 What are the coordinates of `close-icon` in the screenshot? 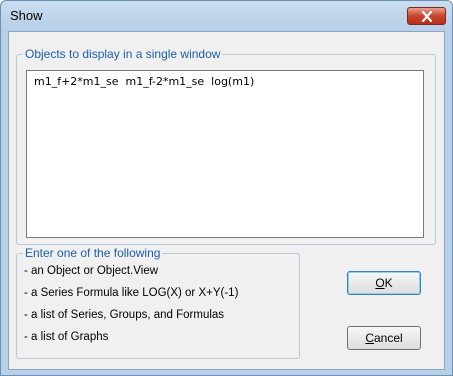 It's located at (427, 16).